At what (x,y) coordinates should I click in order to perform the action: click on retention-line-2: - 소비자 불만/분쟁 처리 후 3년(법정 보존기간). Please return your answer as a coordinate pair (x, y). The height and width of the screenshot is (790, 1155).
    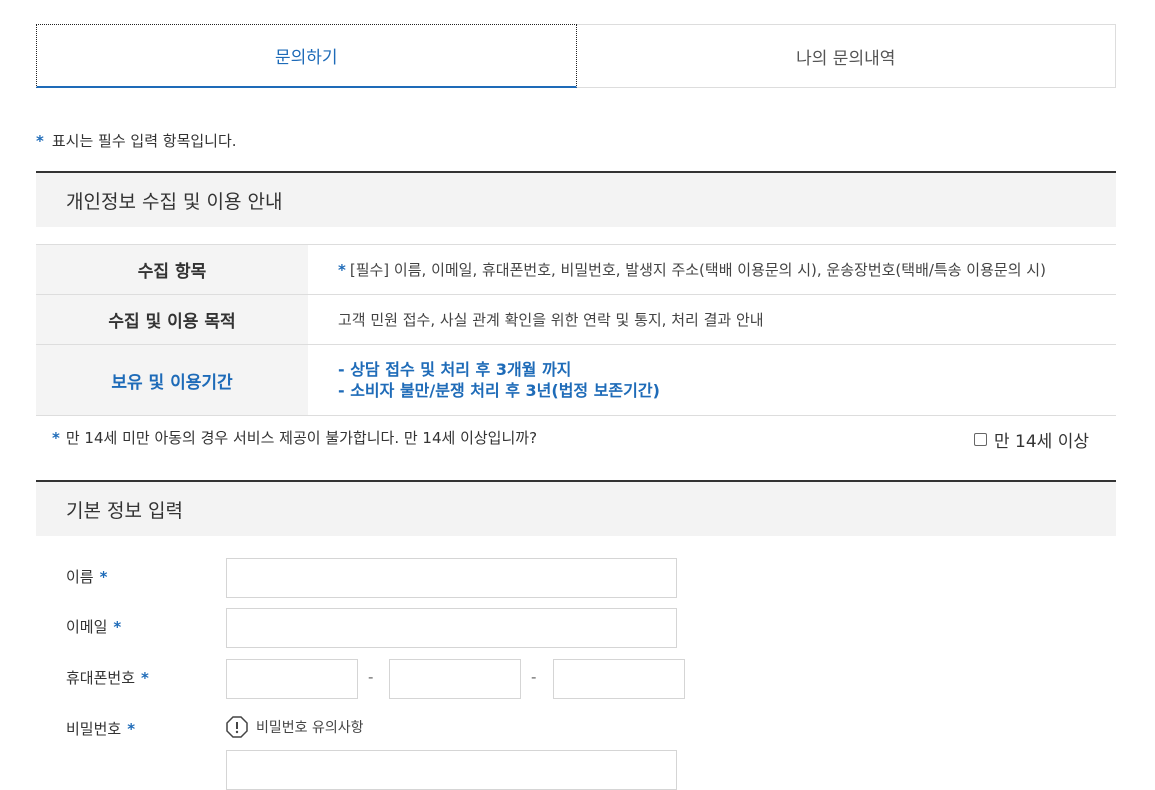
    Looking at the image, I should click on (499, 390).